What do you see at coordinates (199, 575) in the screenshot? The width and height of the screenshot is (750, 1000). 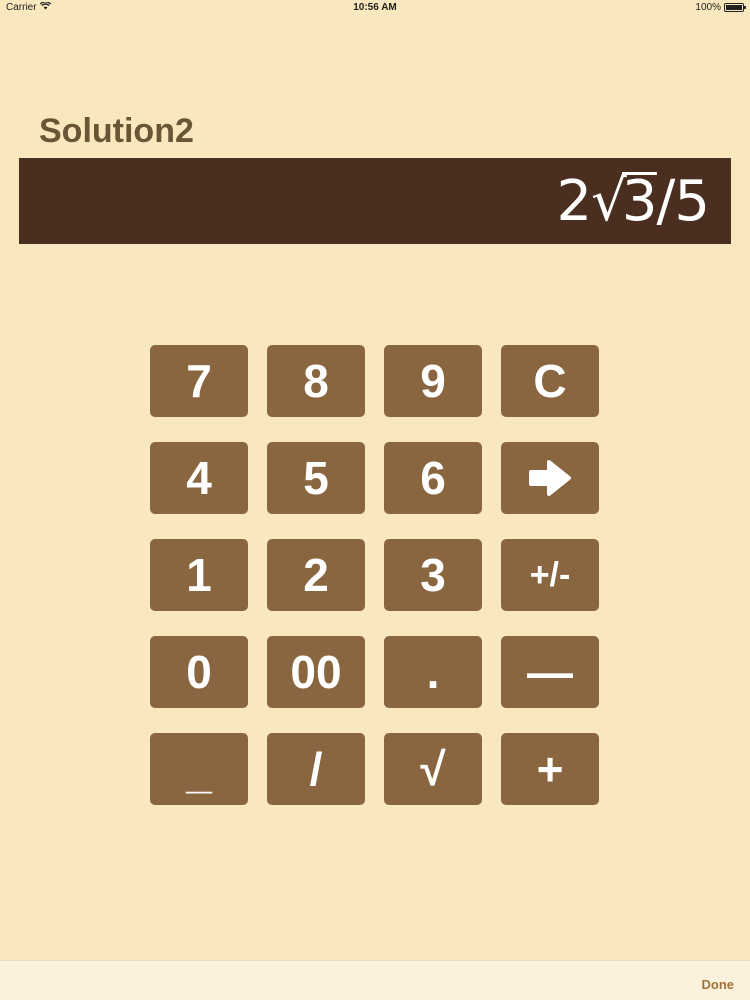 I see `key-1: 1` at bounding box center [199, 575].